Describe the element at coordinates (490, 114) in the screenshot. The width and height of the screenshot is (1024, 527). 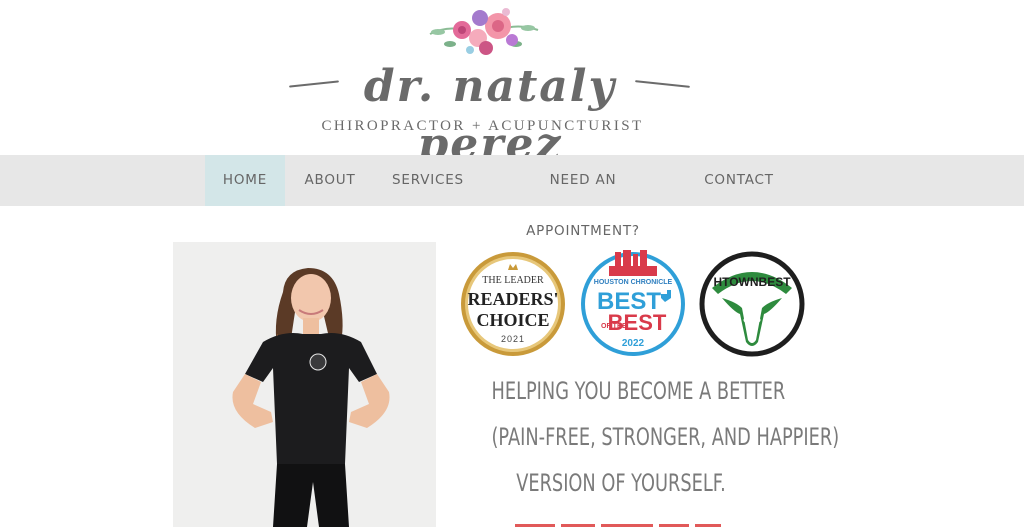
I see `logo-wordmark: dr. nataly perez` at that location.